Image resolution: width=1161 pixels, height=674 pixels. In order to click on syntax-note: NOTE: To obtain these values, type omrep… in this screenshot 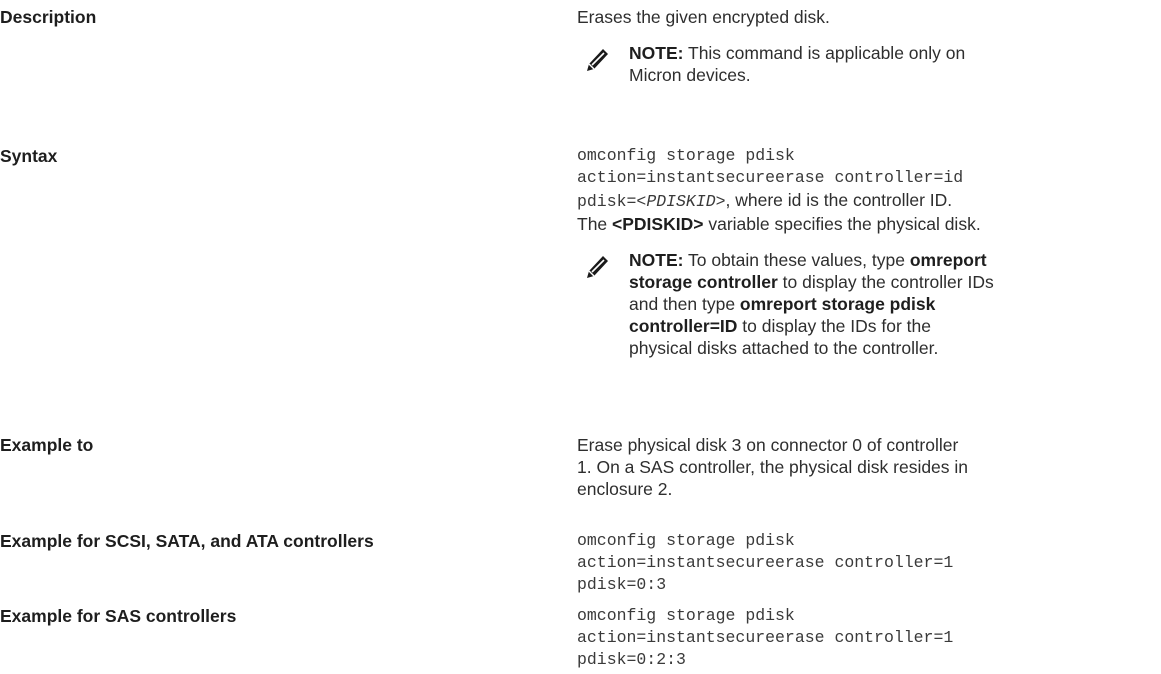, I will do `click(867, 304)`.